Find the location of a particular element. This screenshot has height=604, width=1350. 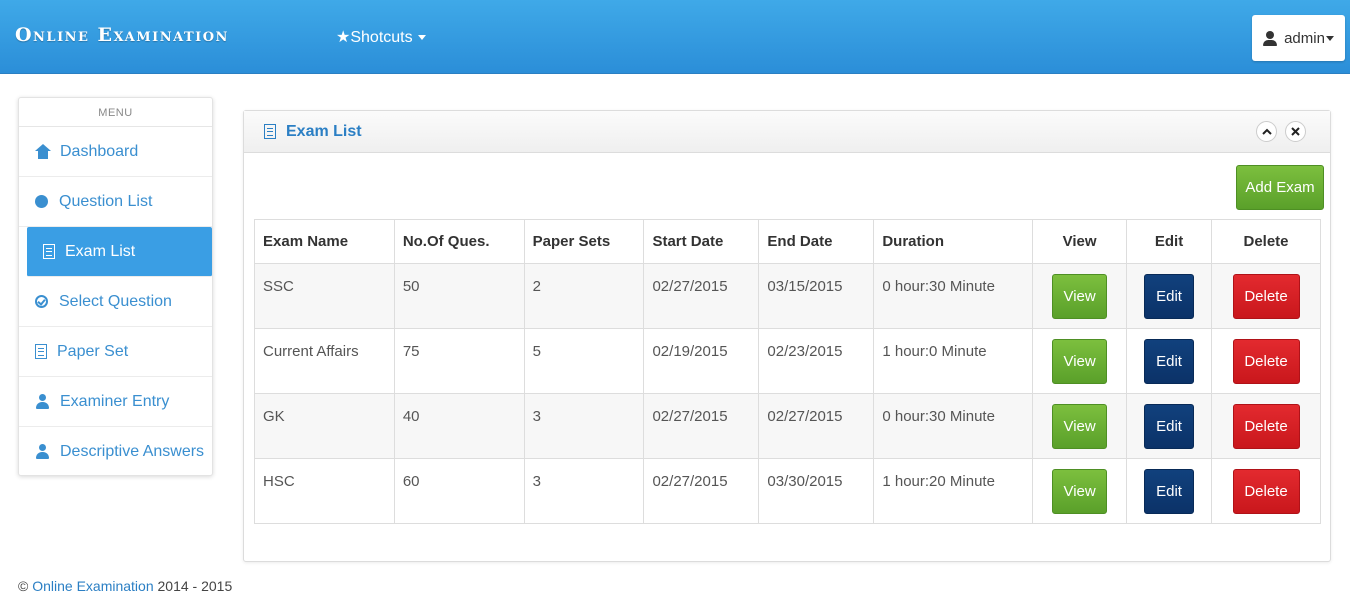

sidebar-item-label: Select Question is located at coordinates (115, 301).